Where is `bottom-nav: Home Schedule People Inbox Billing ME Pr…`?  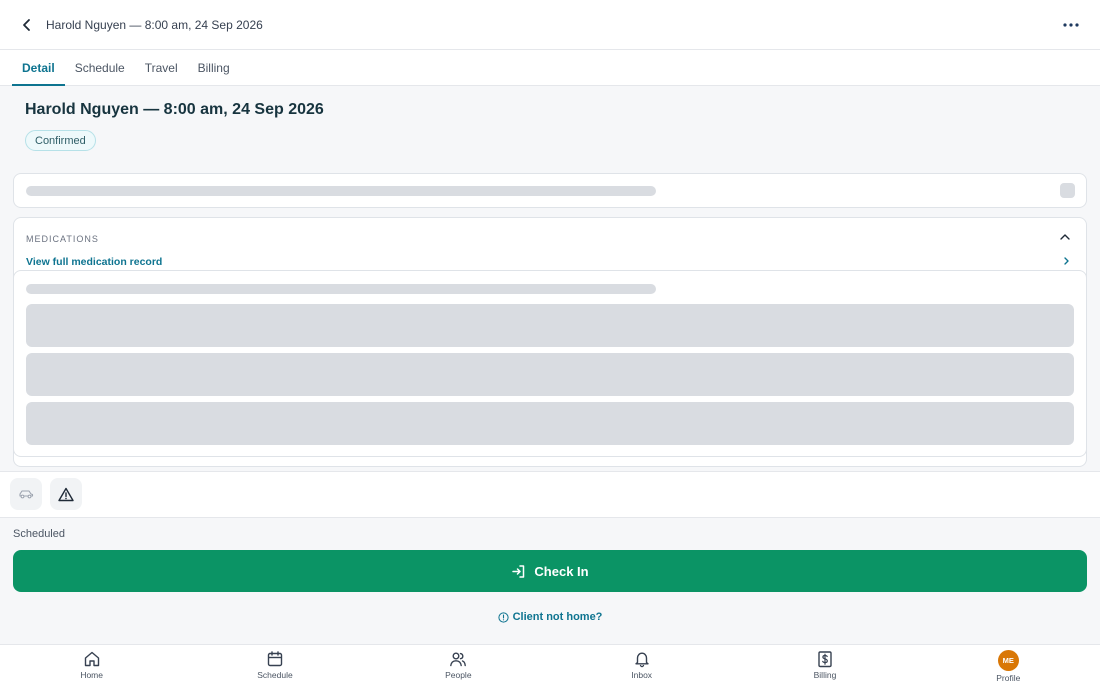
bottom-nav: Home Schedule People Inbox Billing ME Pr… is located at coordinates (550, 665).